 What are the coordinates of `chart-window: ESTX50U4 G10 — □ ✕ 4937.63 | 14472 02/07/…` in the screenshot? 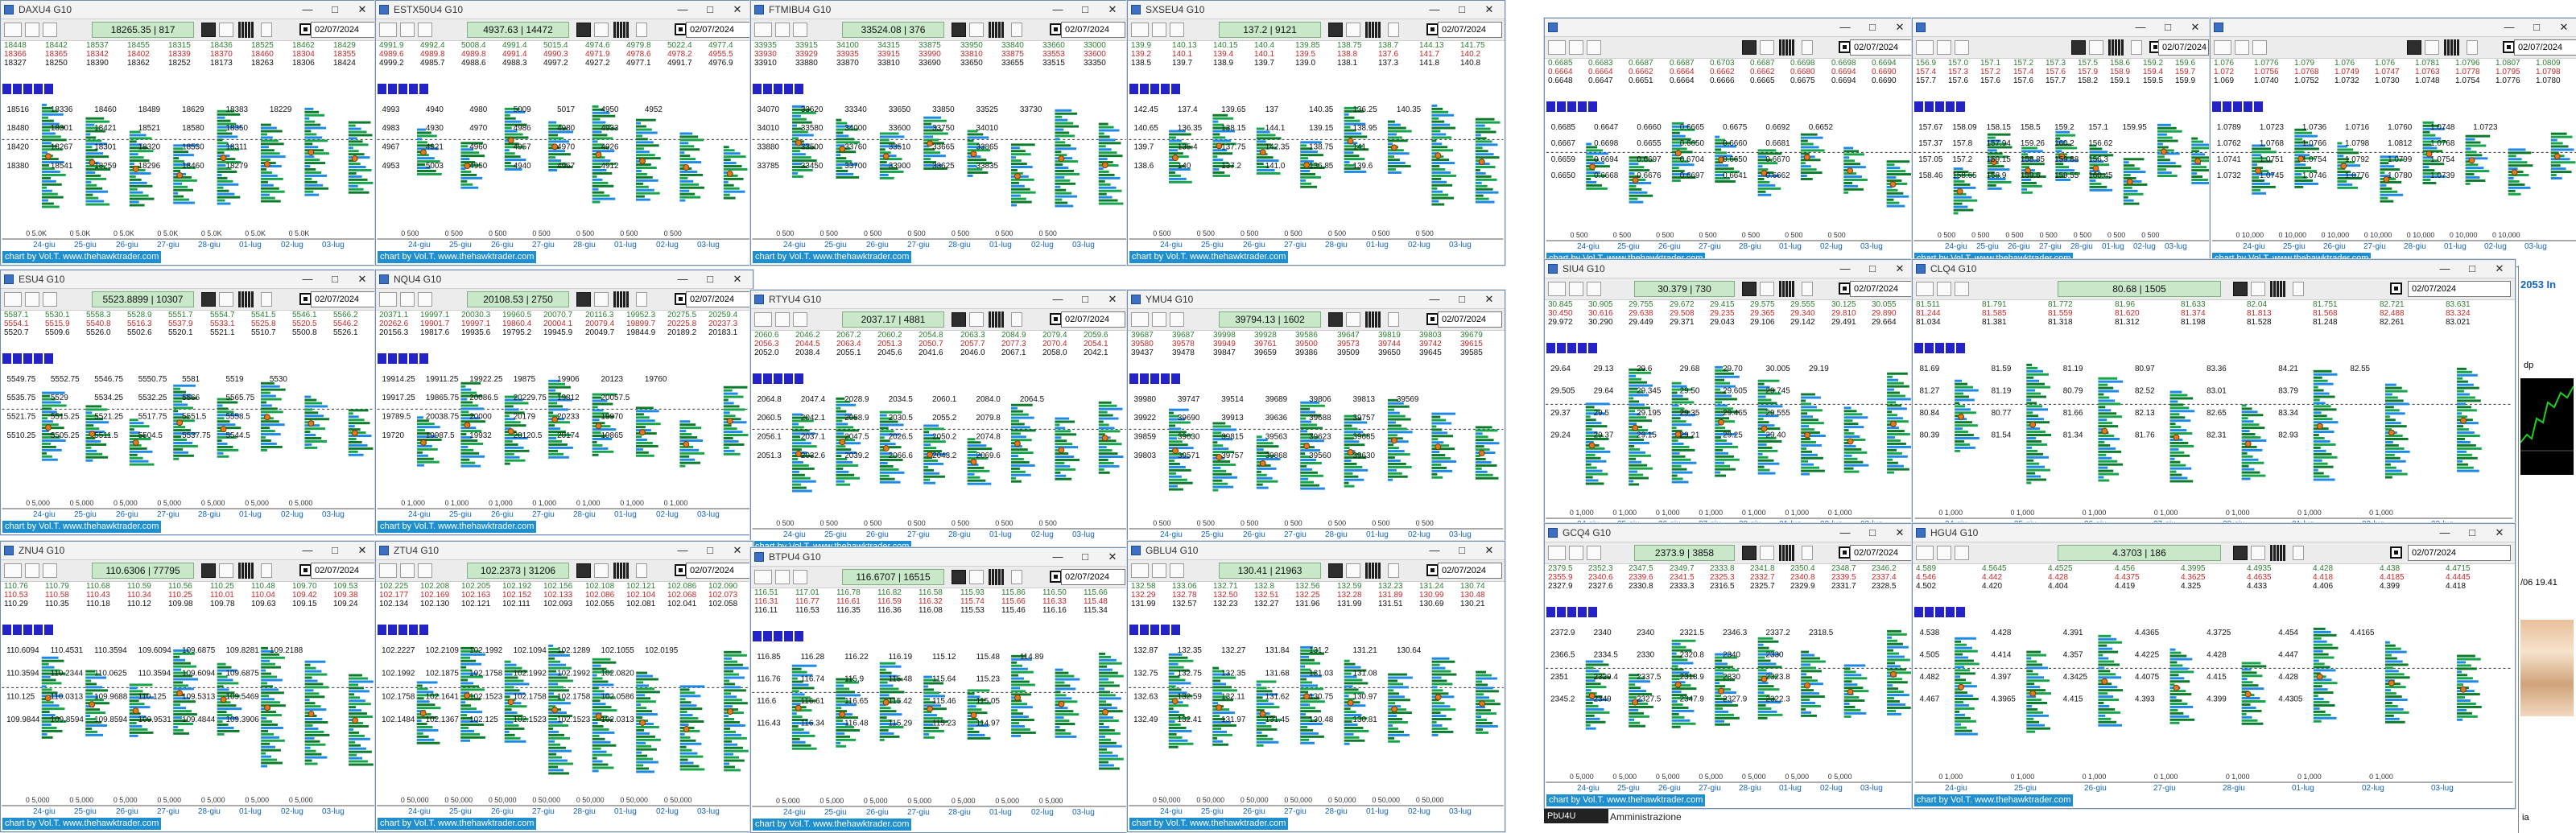 It's located at (564, 133).